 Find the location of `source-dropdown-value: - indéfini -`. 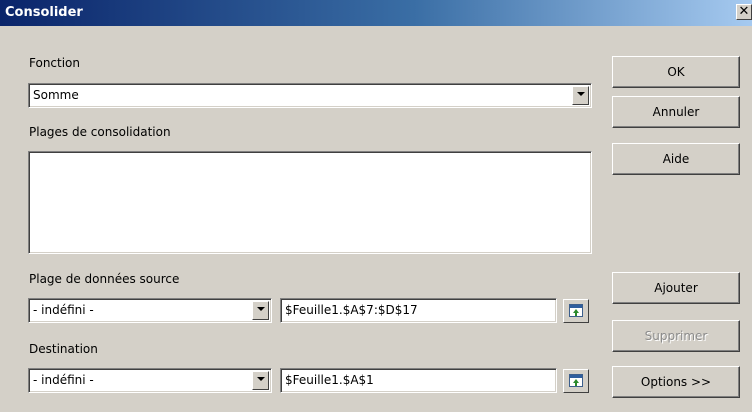

source-dropdown-value: - indéfini - is located at coordinates (63, 310).